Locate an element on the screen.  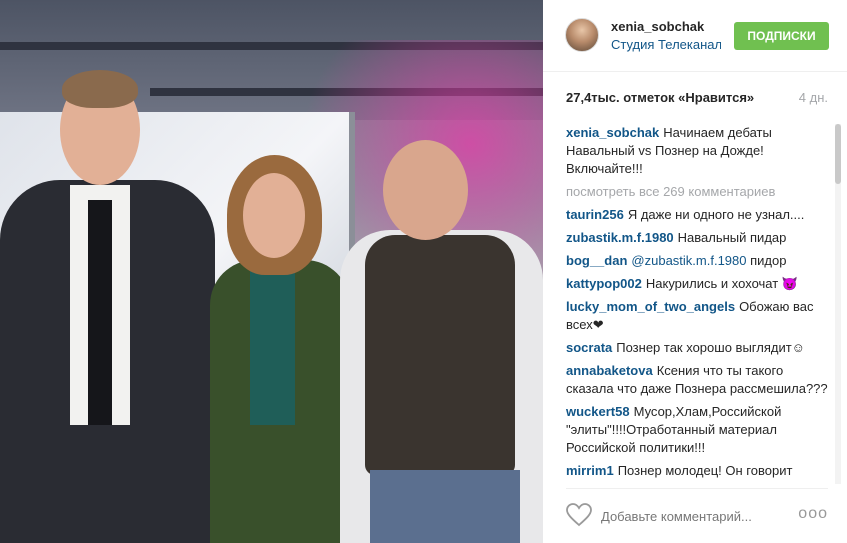
comment-username: annabaketova is located at coordinates (609, 370).